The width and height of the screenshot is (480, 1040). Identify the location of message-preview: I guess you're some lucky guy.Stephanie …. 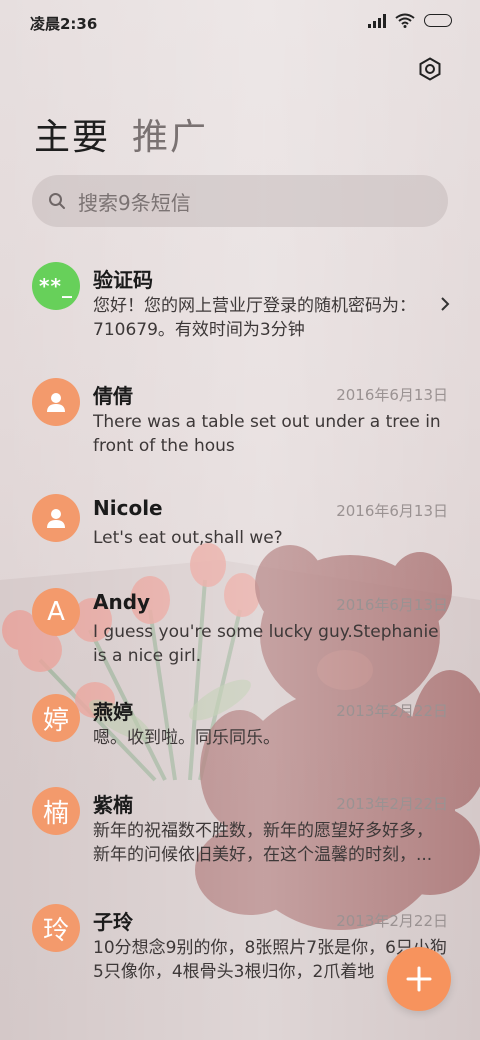
(266, 644).